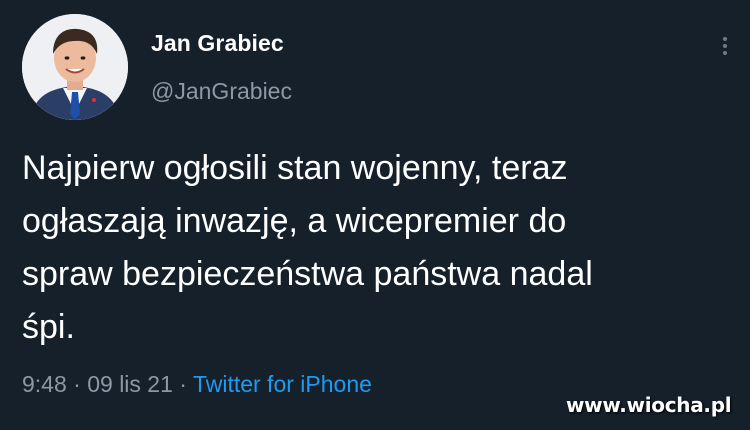 Image resolution: width=750 pixels, height=430 pixels. I want to click on more-options-button, so click(725, 49).